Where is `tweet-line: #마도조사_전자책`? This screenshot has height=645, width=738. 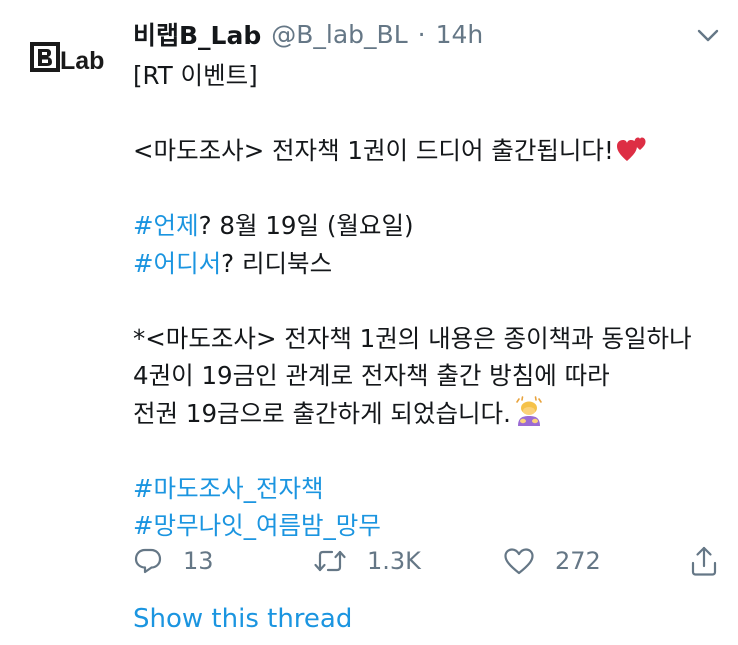 tweet-line: #마도조사_전자책 is located at coordinates (428, 489).